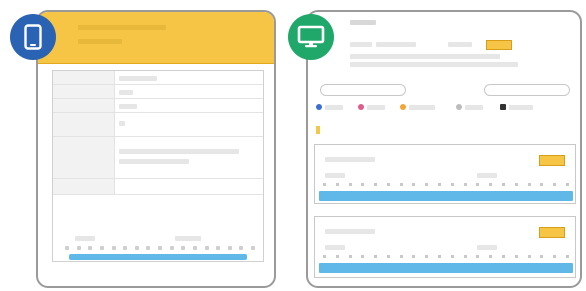 Image resolution: width=586 pixels, height=291 pixels. I want to click on phone-progress-bar, so click(158, 257).